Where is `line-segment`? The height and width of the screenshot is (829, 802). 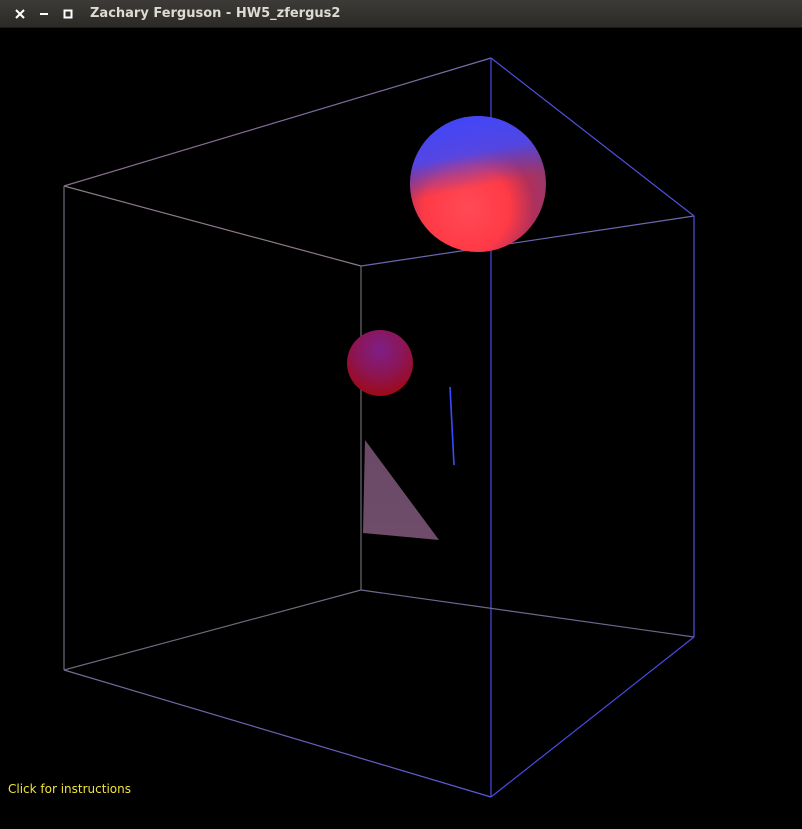
line-segment is located at coordinates (452, 426).